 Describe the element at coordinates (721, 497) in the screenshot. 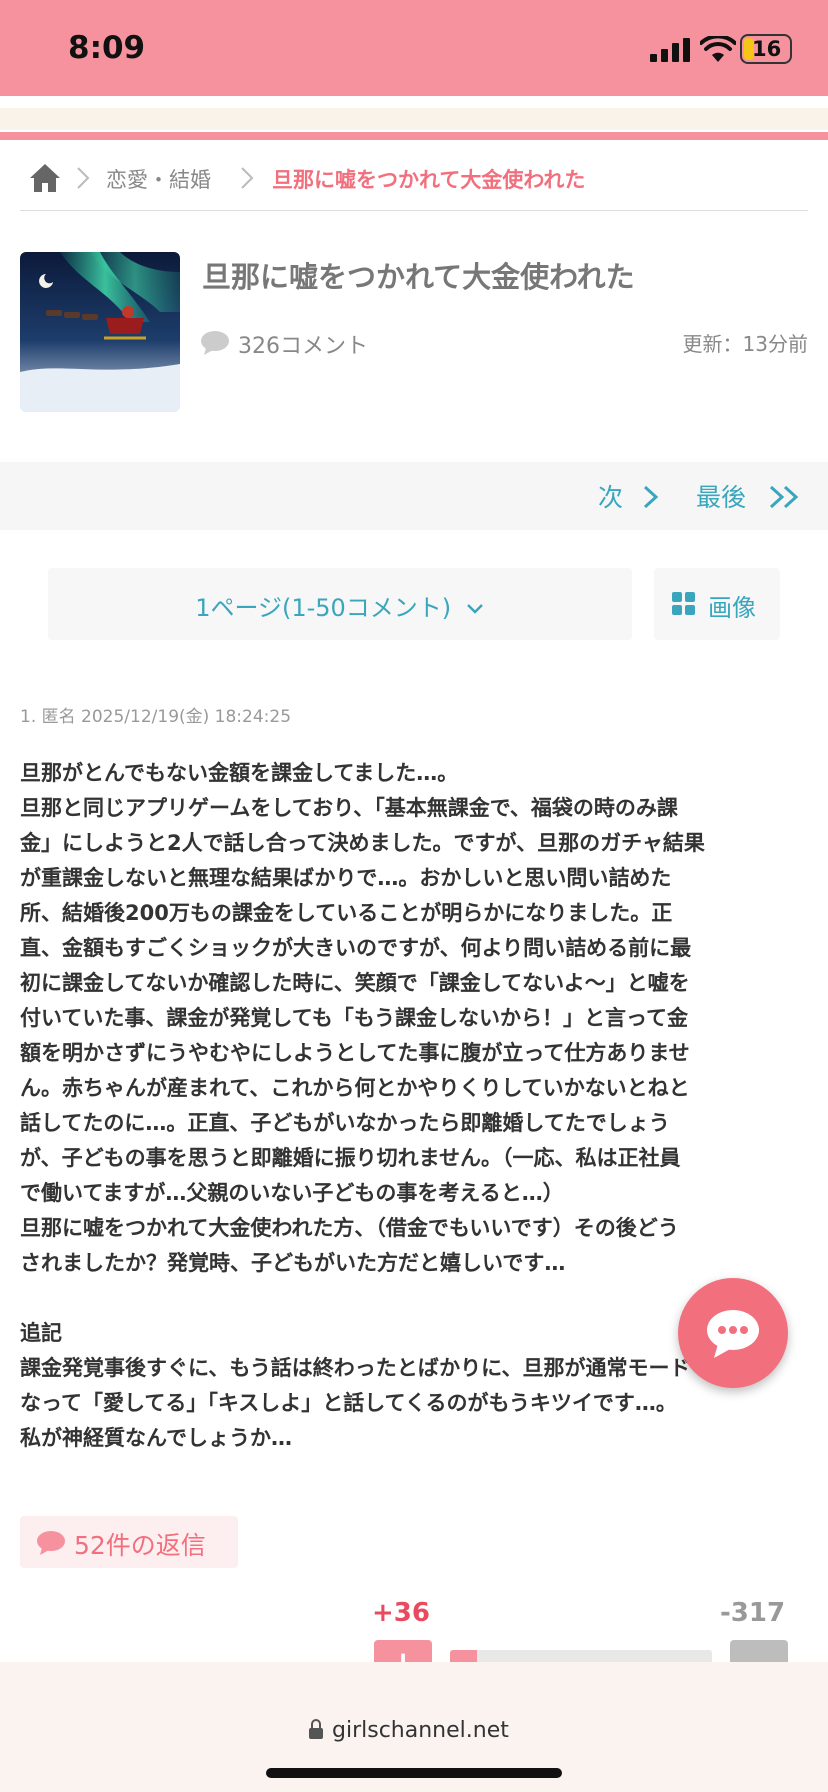

I see `last-label: 最後` at that location.